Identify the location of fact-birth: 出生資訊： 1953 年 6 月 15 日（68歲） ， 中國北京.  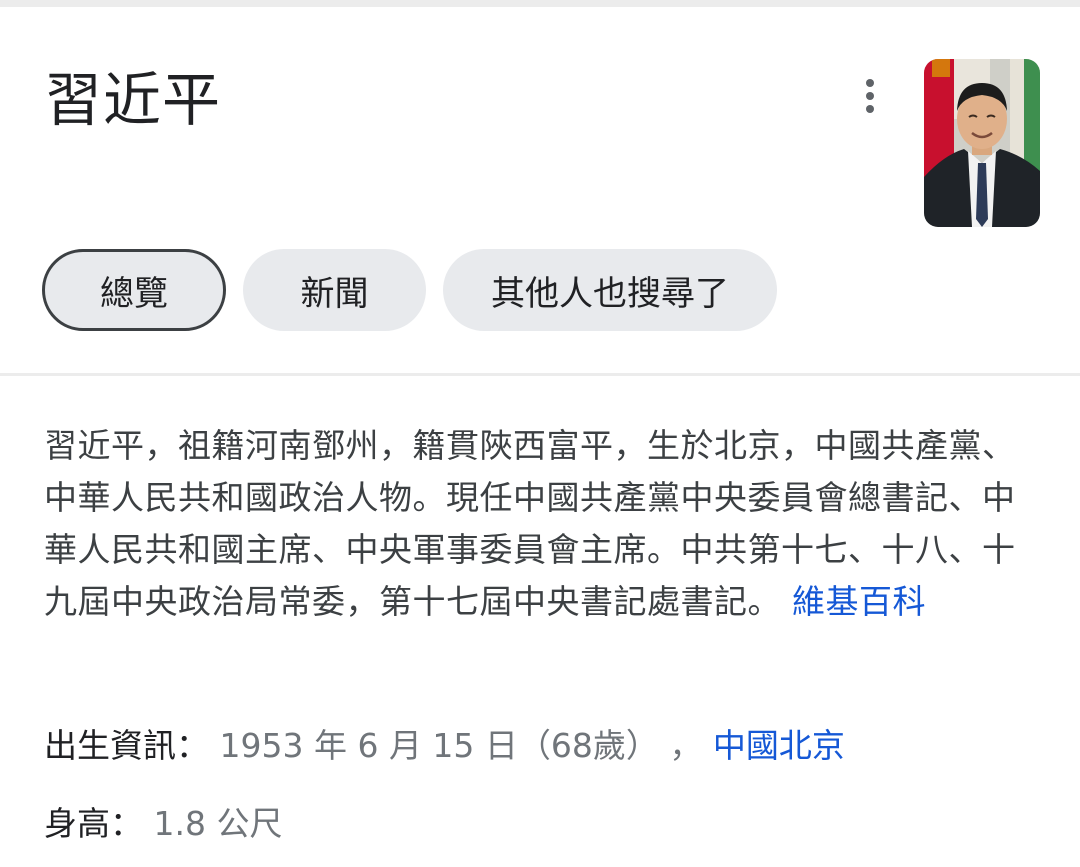
(444, 746).